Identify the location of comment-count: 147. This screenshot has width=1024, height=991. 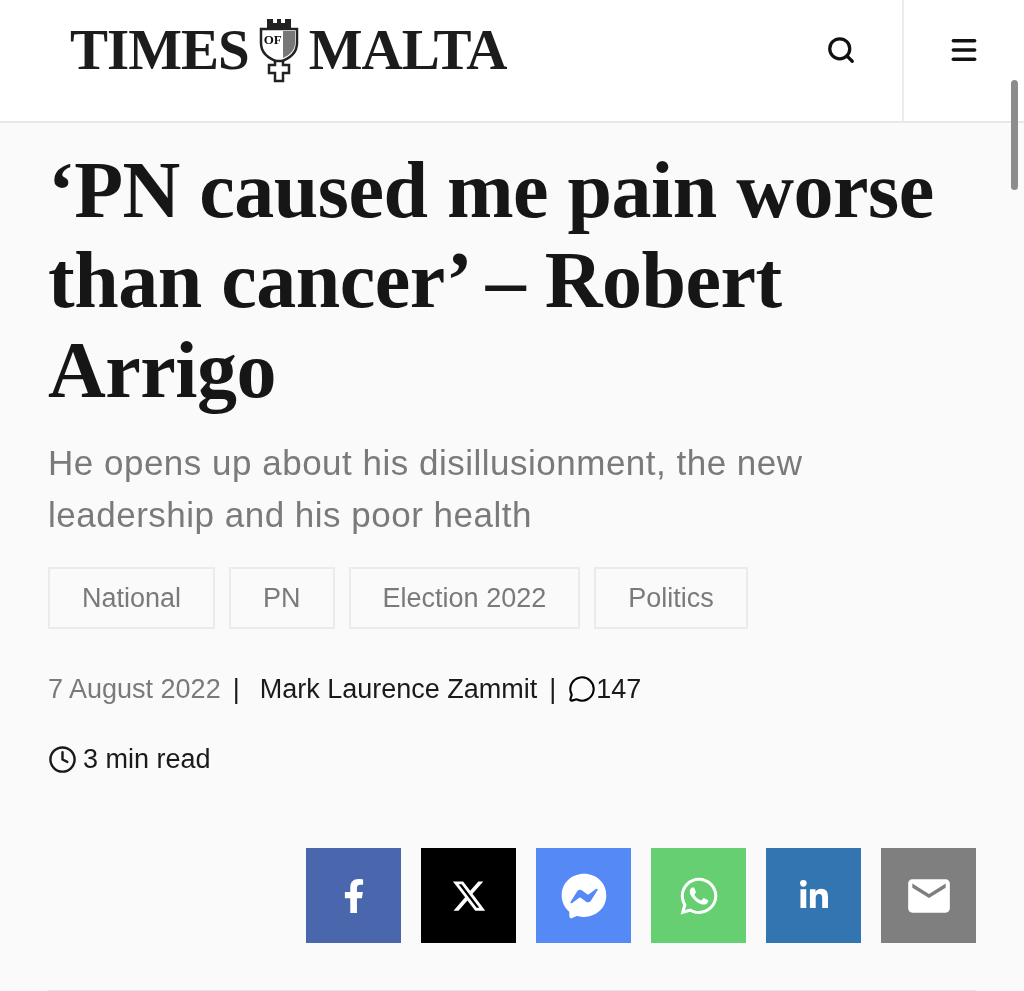
(619, 689).